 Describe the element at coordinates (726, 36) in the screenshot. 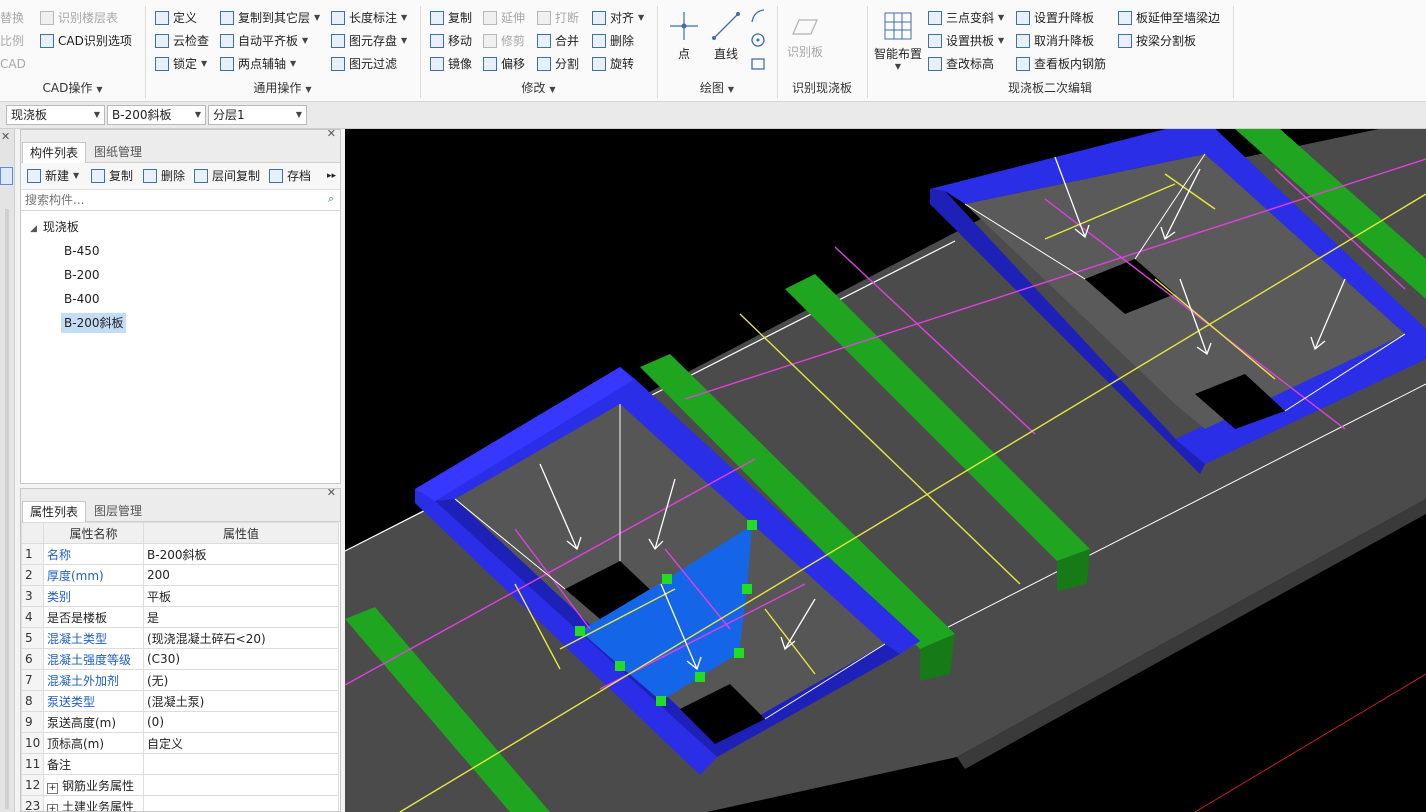

I see `line-button: 直线` at that location.